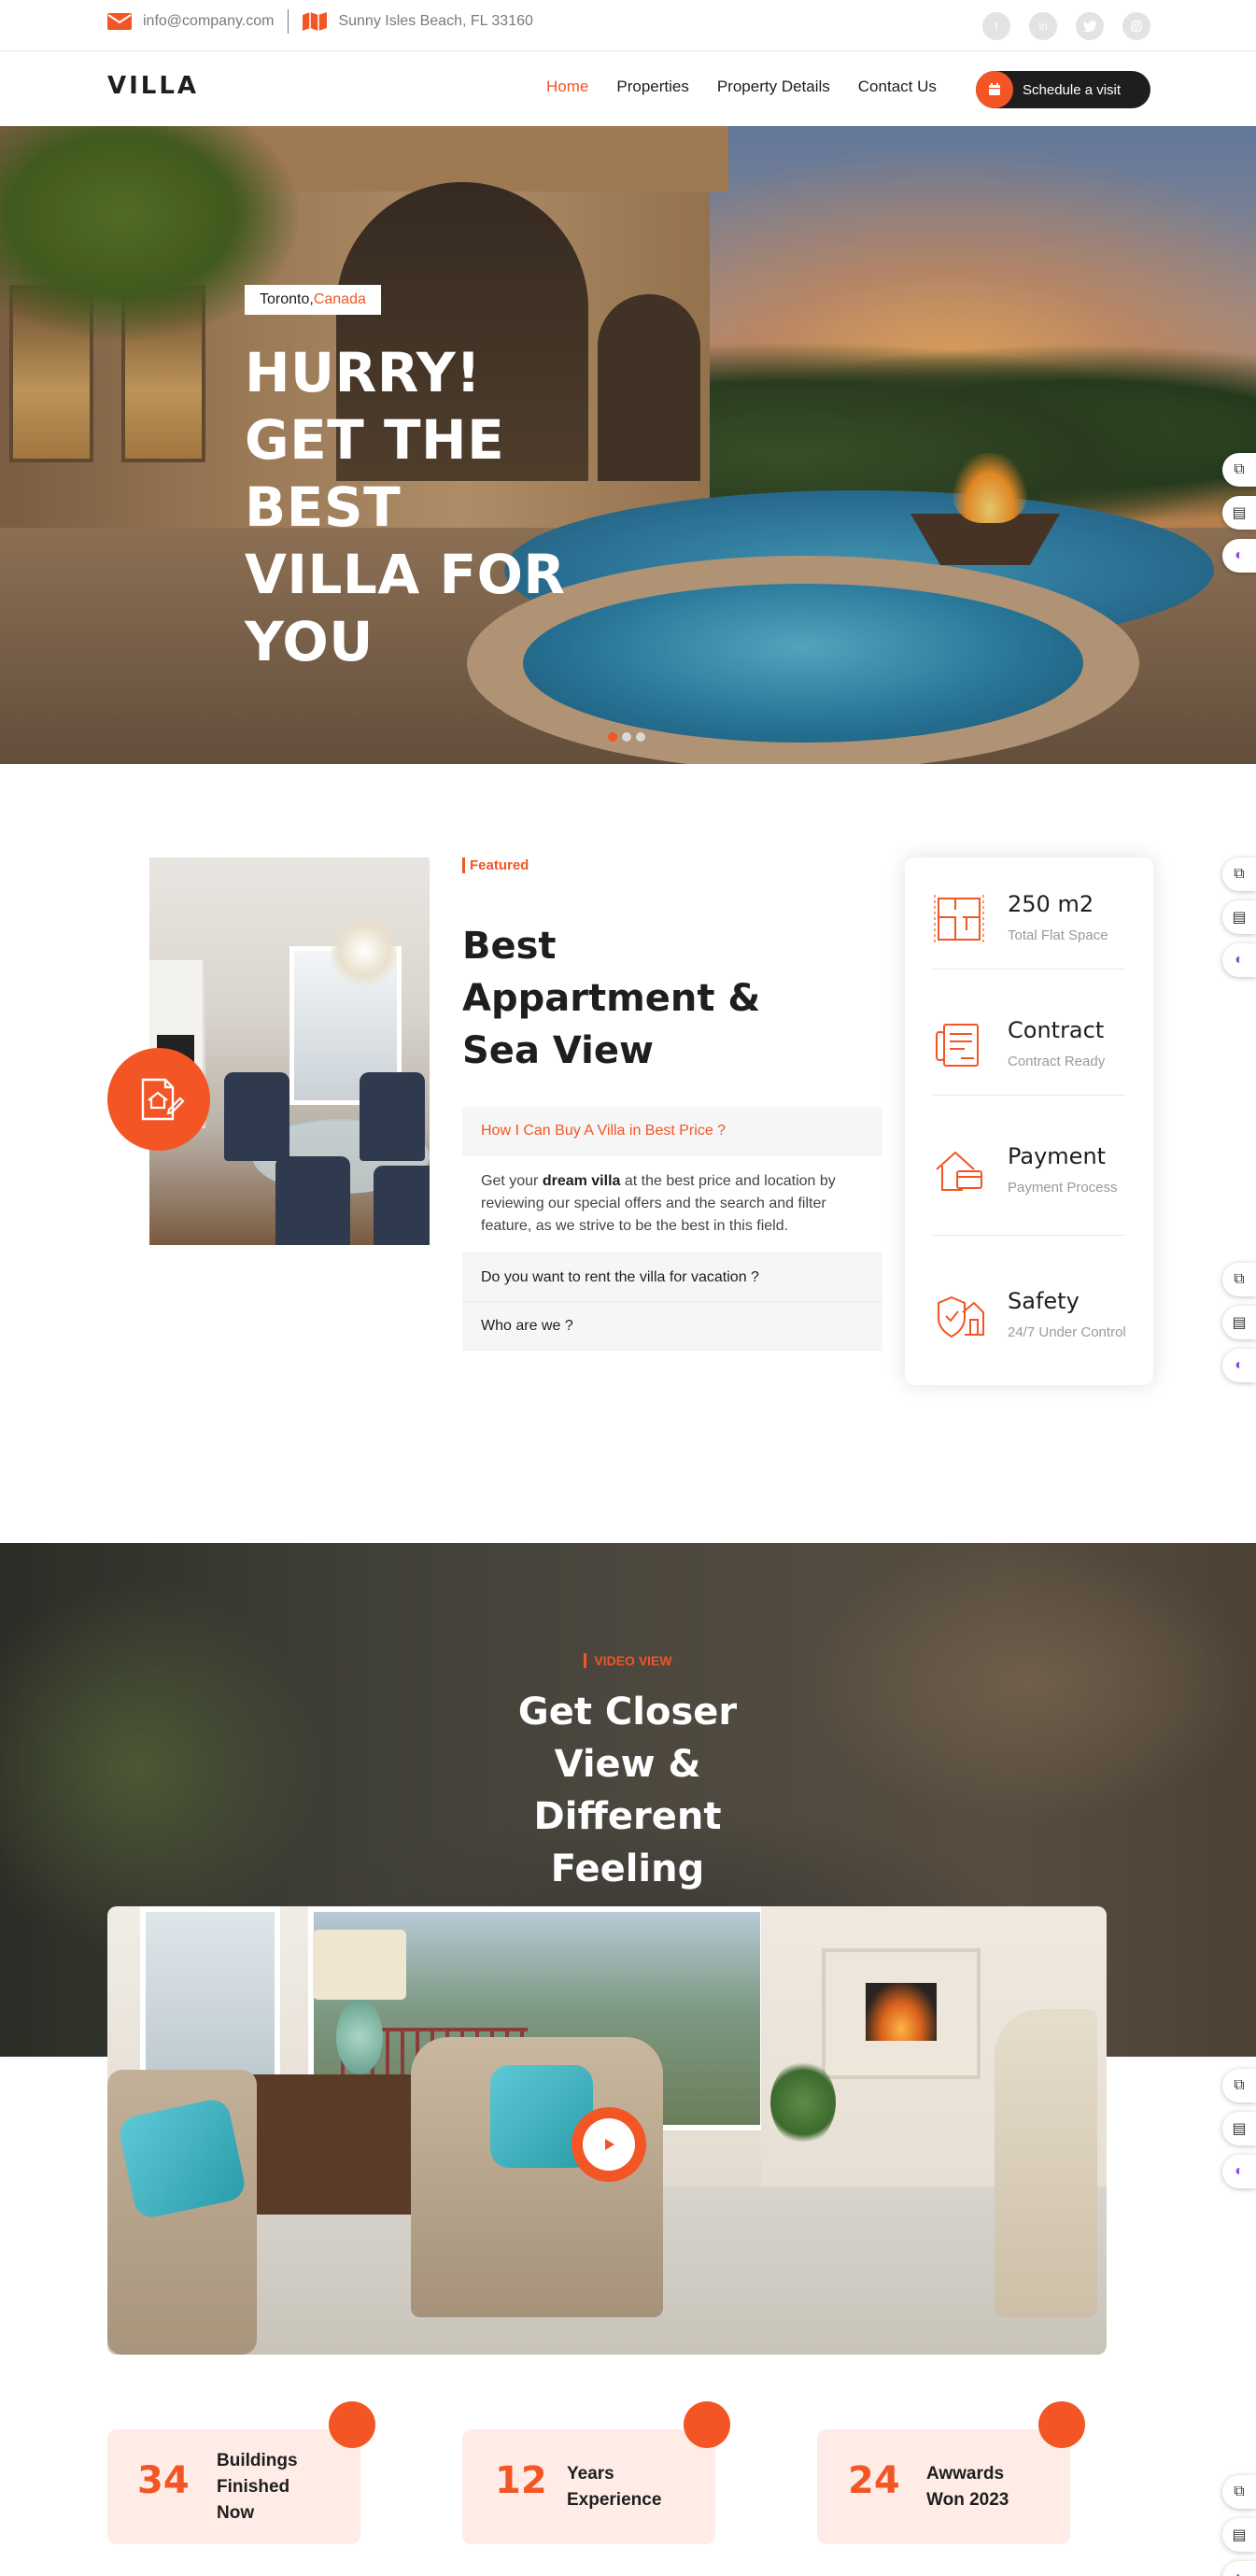 The width and height of the screenshot is (1256, 2576). Describe the element at coordinates (897, 87) in the screenshot. I see `nav-item-contact-us: Contact Us` at that location.